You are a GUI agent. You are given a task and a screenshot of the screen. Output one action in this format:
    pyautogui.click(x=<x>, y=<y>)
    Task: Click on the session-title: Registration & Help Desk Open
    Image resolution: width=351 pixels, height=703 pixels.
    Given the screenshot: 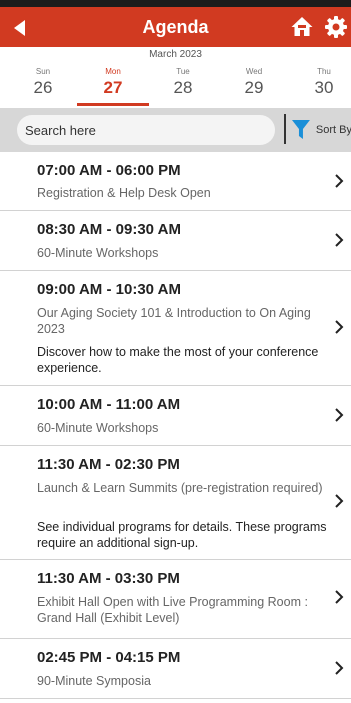 What is the action you would take?
    pyautogui.click(x=124, y=193)
    